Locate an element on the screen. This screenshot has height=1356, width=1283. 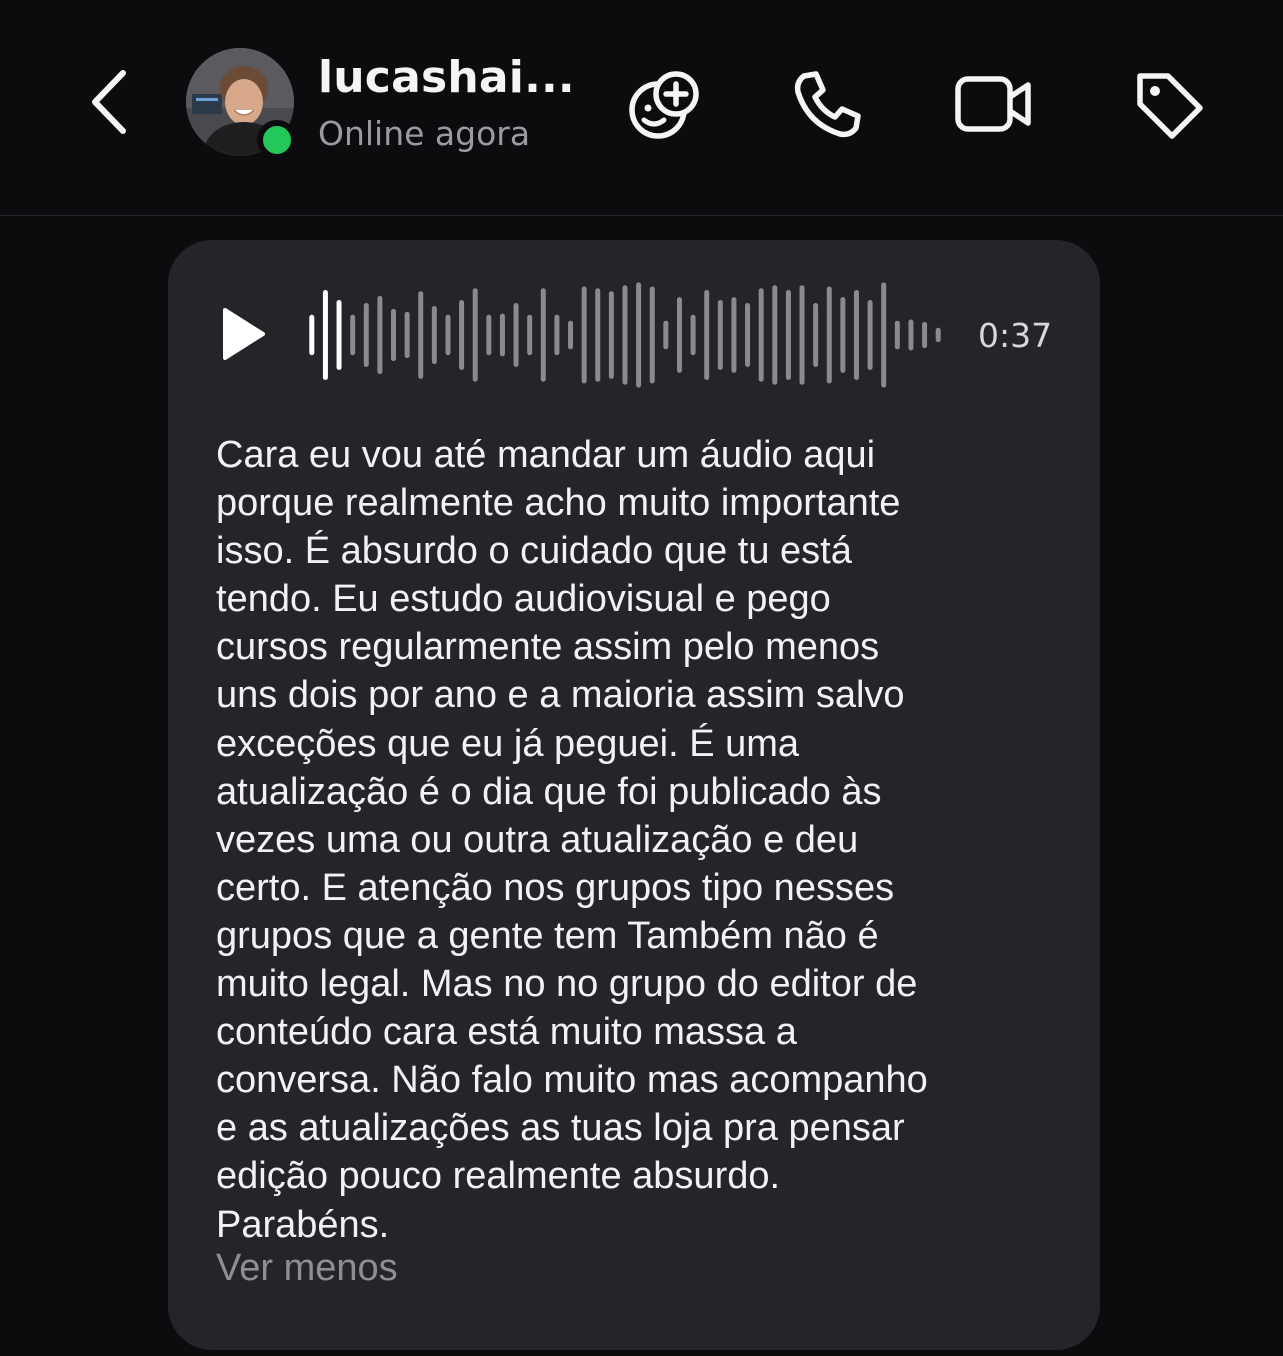
sticker-add-icon is located at coordinates (664, 105).